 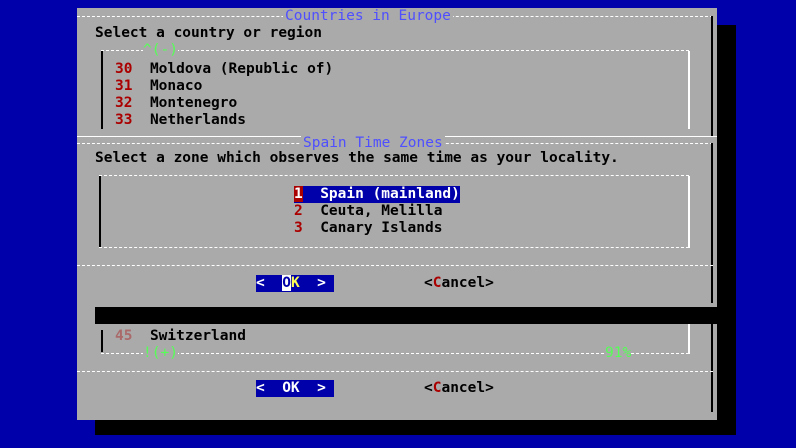 What do you see at coordinates (689, 212) in the screenshot?
I see `zone-list-right-edge` at bounding box center [689, 212].